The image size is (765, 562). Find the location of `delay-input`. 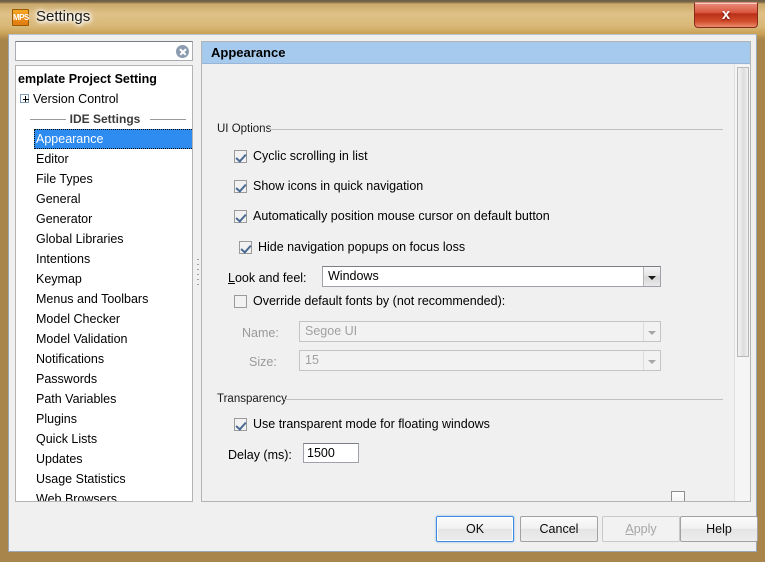

delay-input is located at coordinates (330, 453).